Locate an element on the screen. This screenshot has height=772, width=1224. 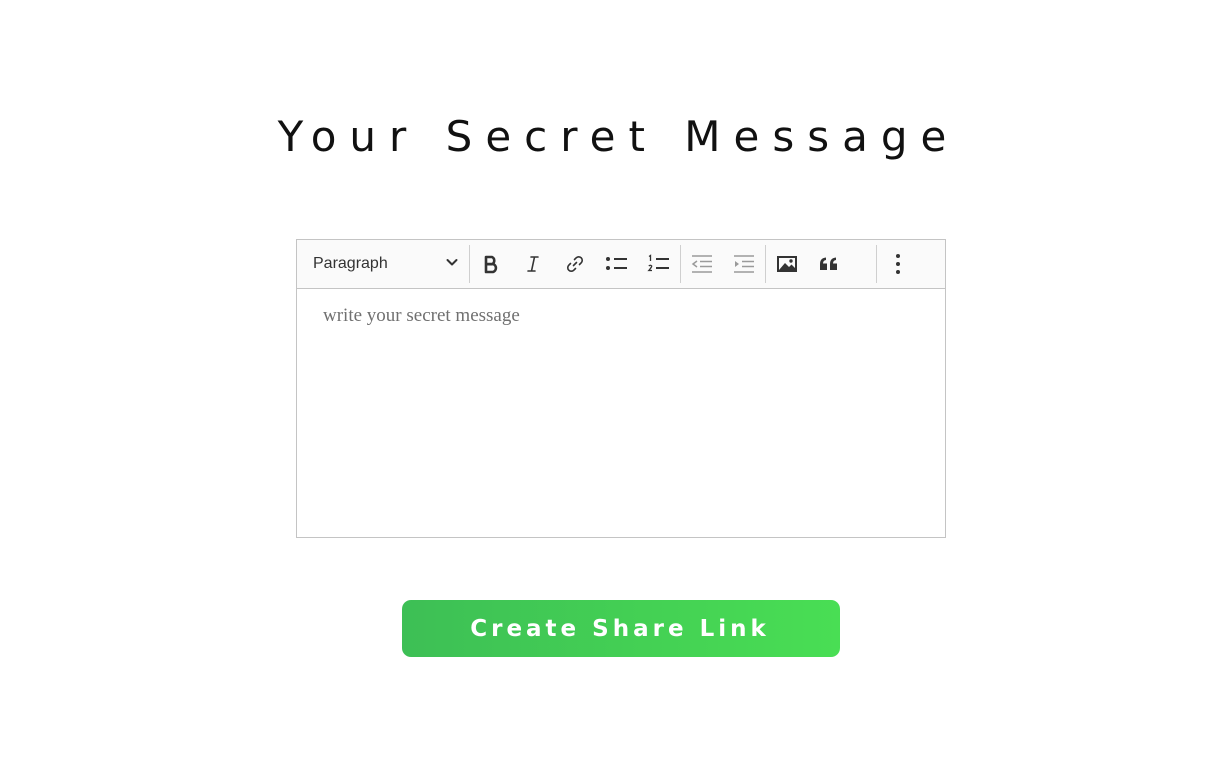
chevron-down-icon is located at coordinates (452, 264).